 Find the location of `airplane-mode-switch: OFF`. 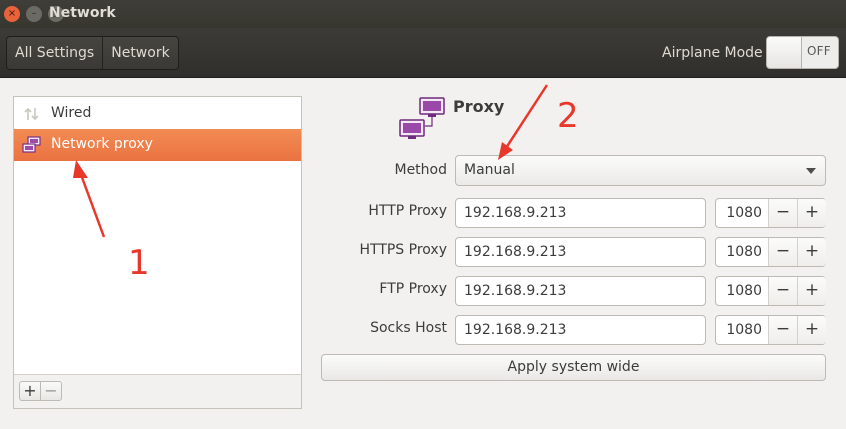

airplane-mode-switch: OFF is located at coordinates (802, 52).